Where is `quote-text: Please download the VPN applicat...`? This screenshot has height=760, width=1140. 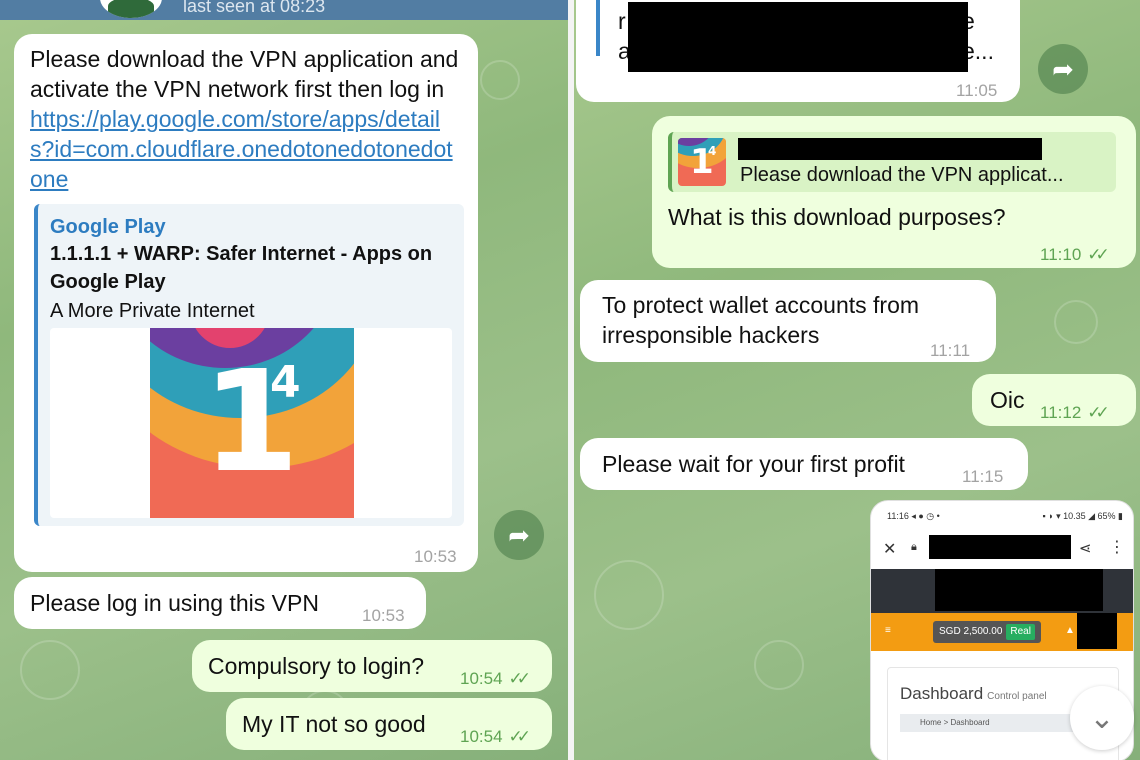
quote-text: Please download the VPN applicat... is located at coordinates (902, 175).